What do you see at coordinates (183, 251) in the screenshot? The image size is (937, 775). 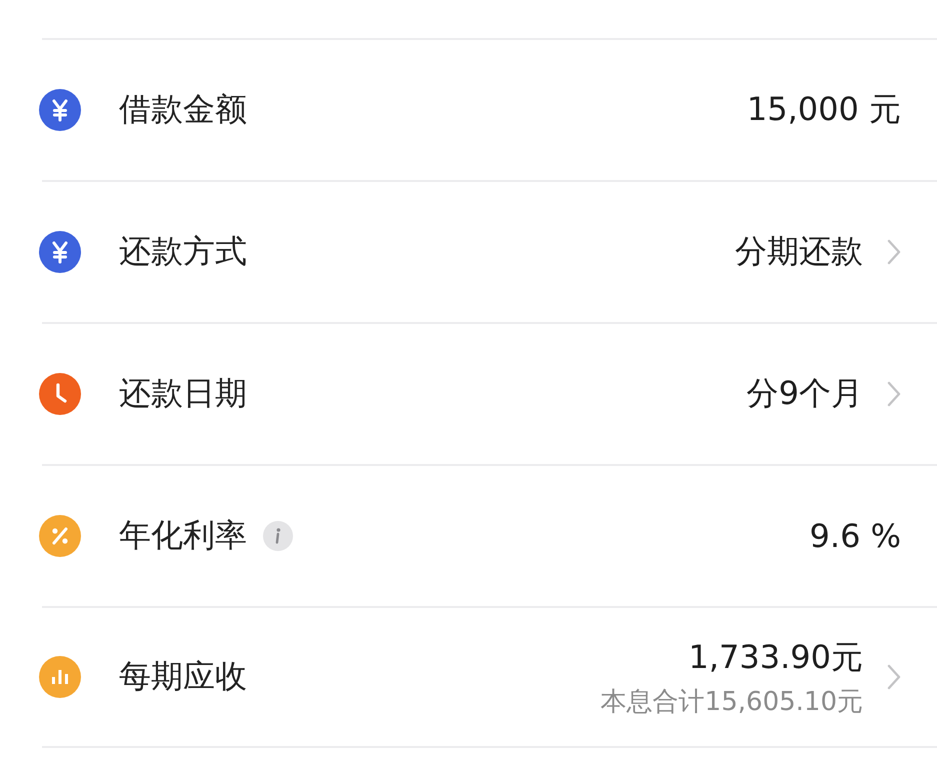 I see `field-label: 还款方式` at bounding box center [183, 251].